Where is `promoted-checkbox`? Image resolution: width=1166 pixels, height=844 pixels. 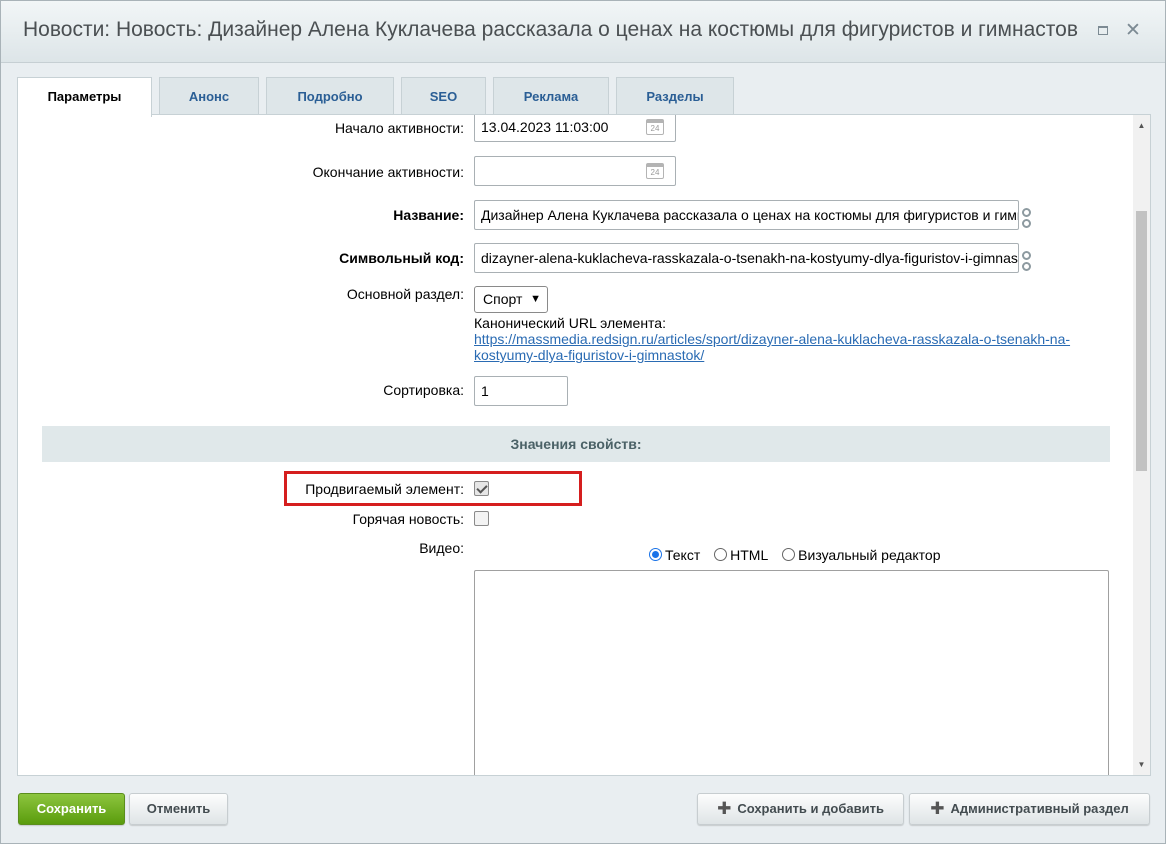 promoted-checkbox is located at coordinates (481, 488).